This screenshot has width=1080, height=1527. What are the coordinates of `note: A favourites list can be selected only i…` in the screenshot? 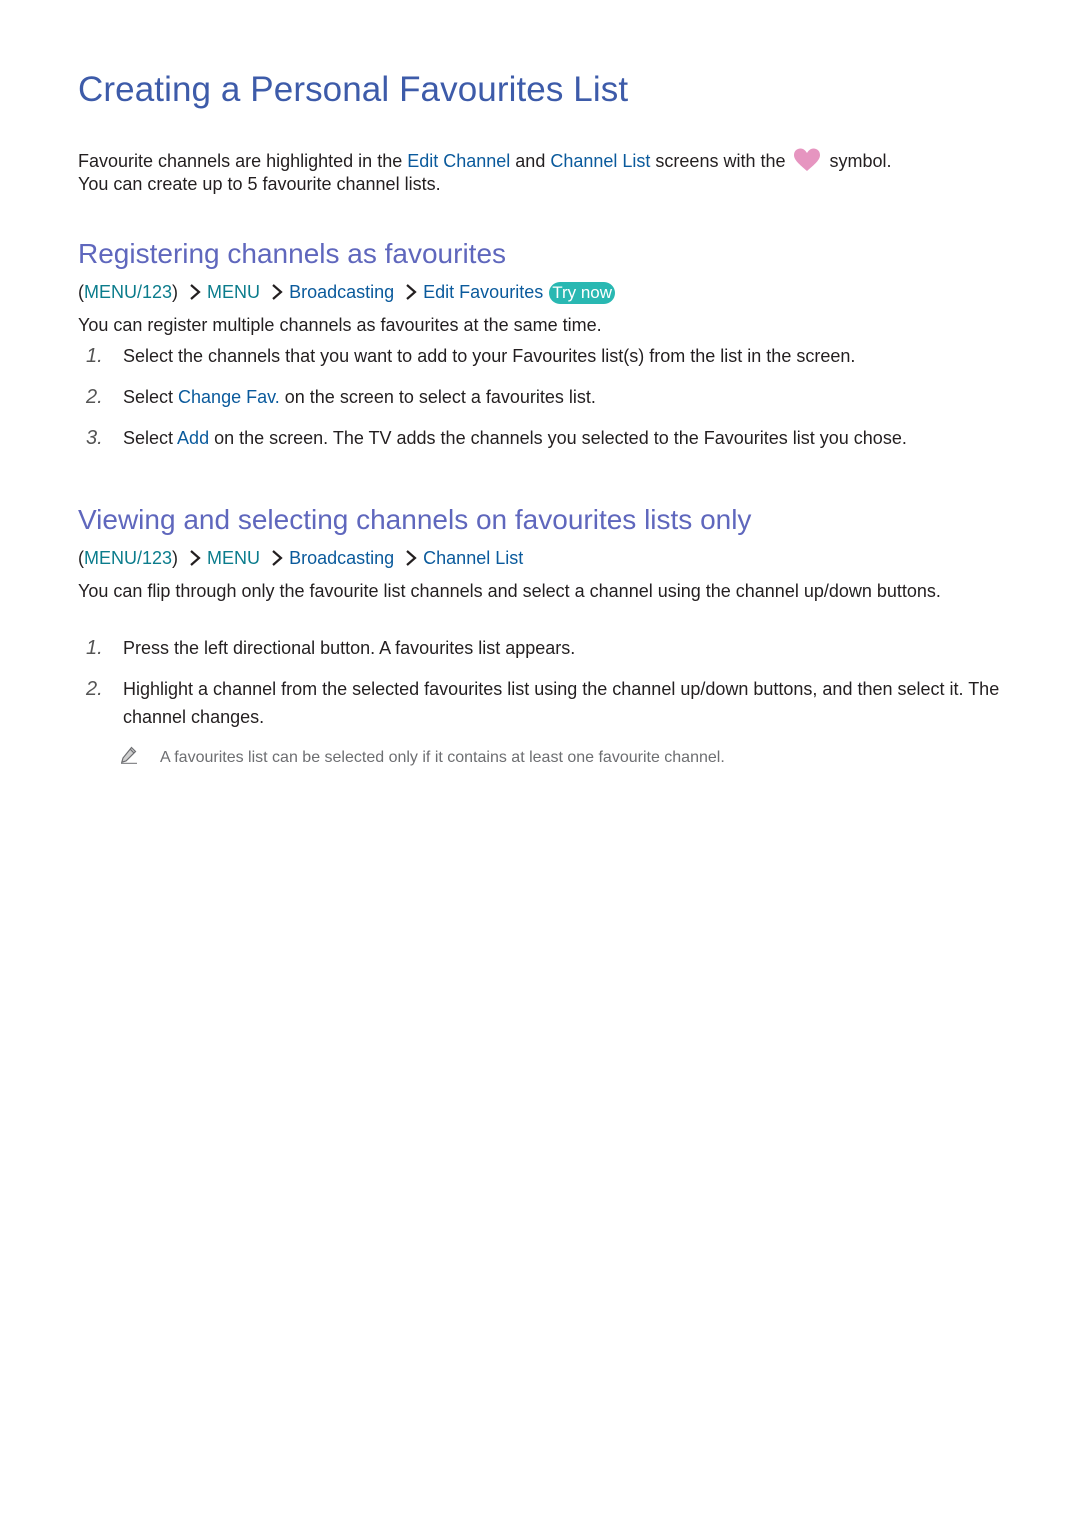 It's located at (422, 758).